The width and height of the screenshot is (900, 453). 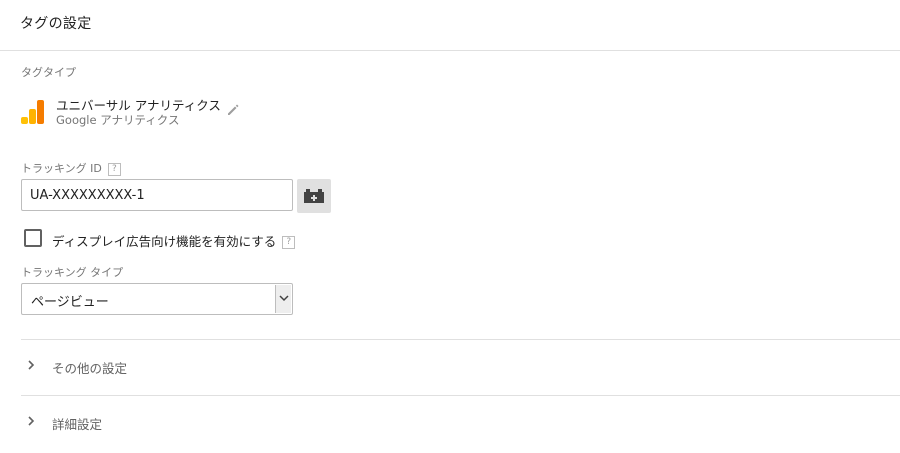 What do you see at coordinates (90, 368) in the screenshot?
I see `other-settings-label: その他の設定` at bounding box center [90, 368].